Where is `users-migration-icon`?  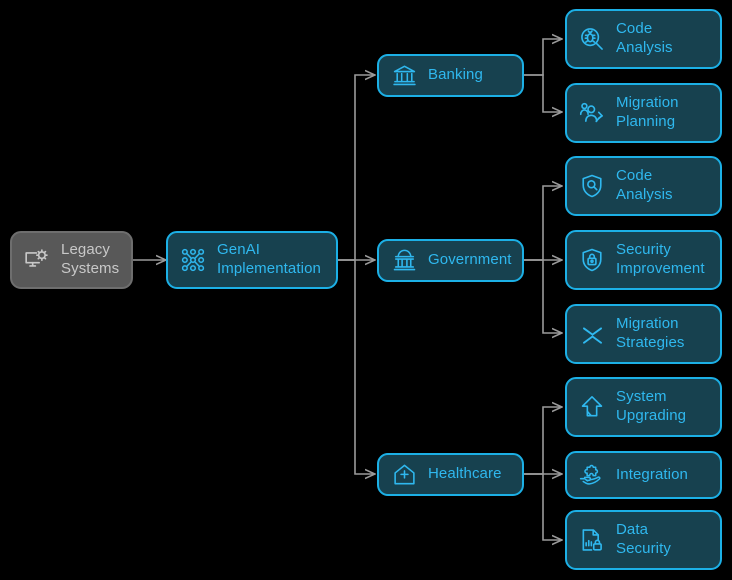 users-migration-icon is located at coordinates (592, 113).